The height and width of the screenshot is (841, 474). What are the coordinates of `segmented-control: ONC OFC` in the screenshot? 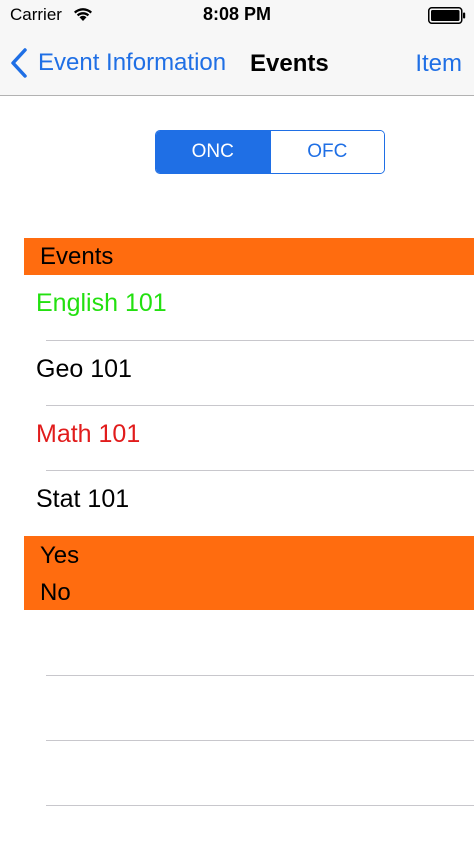 It's located at (270, 152).